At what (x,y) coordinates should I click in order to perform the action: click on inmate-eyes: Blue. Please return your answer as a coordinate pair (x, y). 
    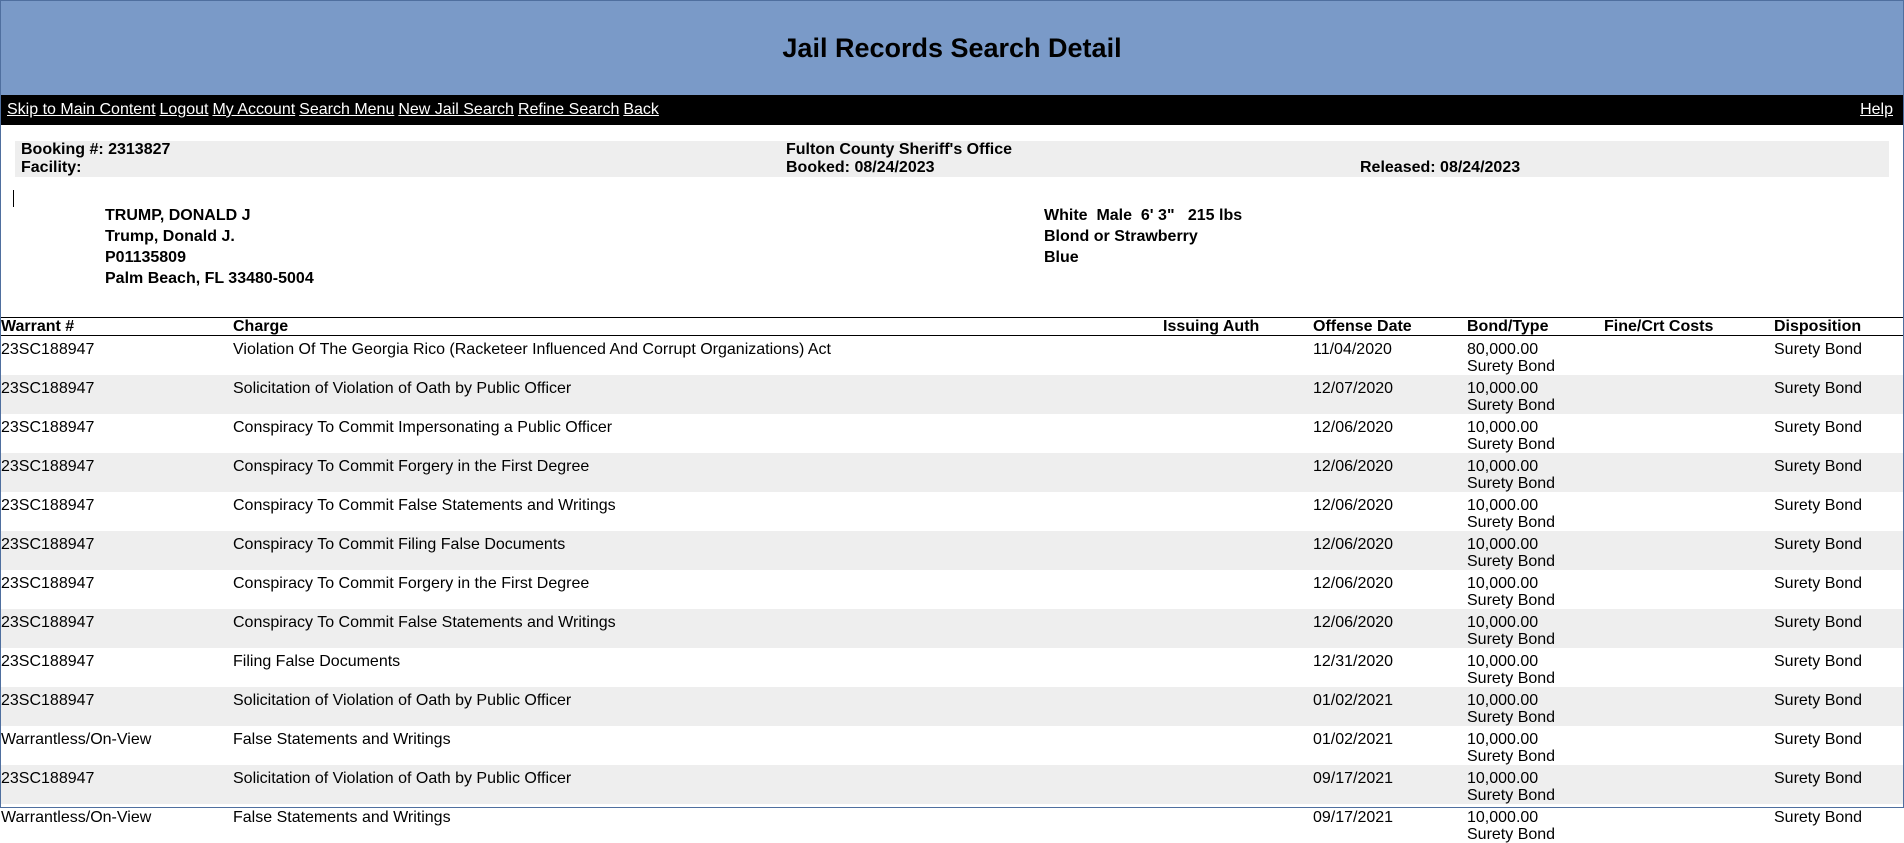
    Looking at the image, I should click on (1061, 258).